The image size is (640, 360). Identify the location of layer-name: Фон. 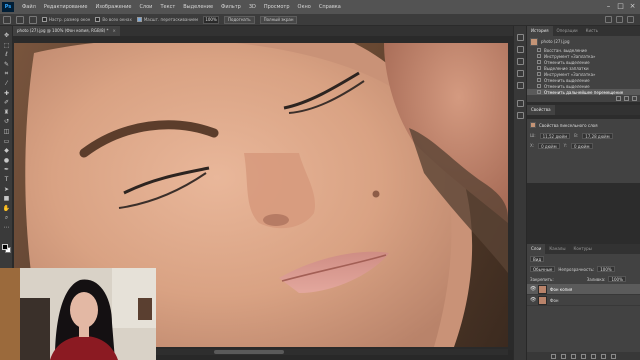
(554, 300).